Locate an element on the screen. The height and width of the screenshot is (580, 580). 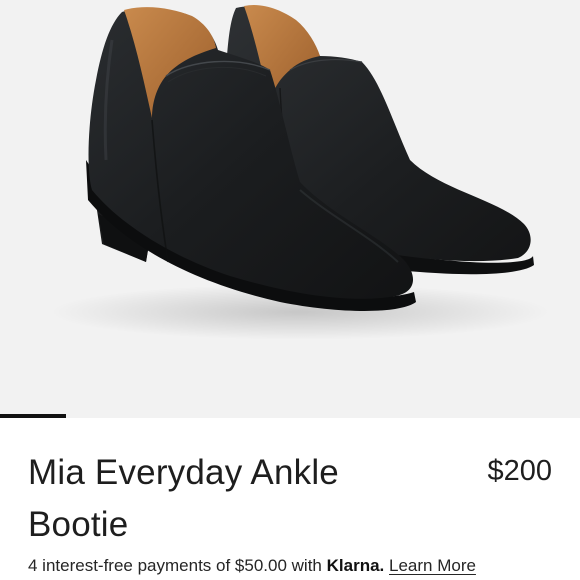
product-price: $200 is located at coordinates (519, 471).